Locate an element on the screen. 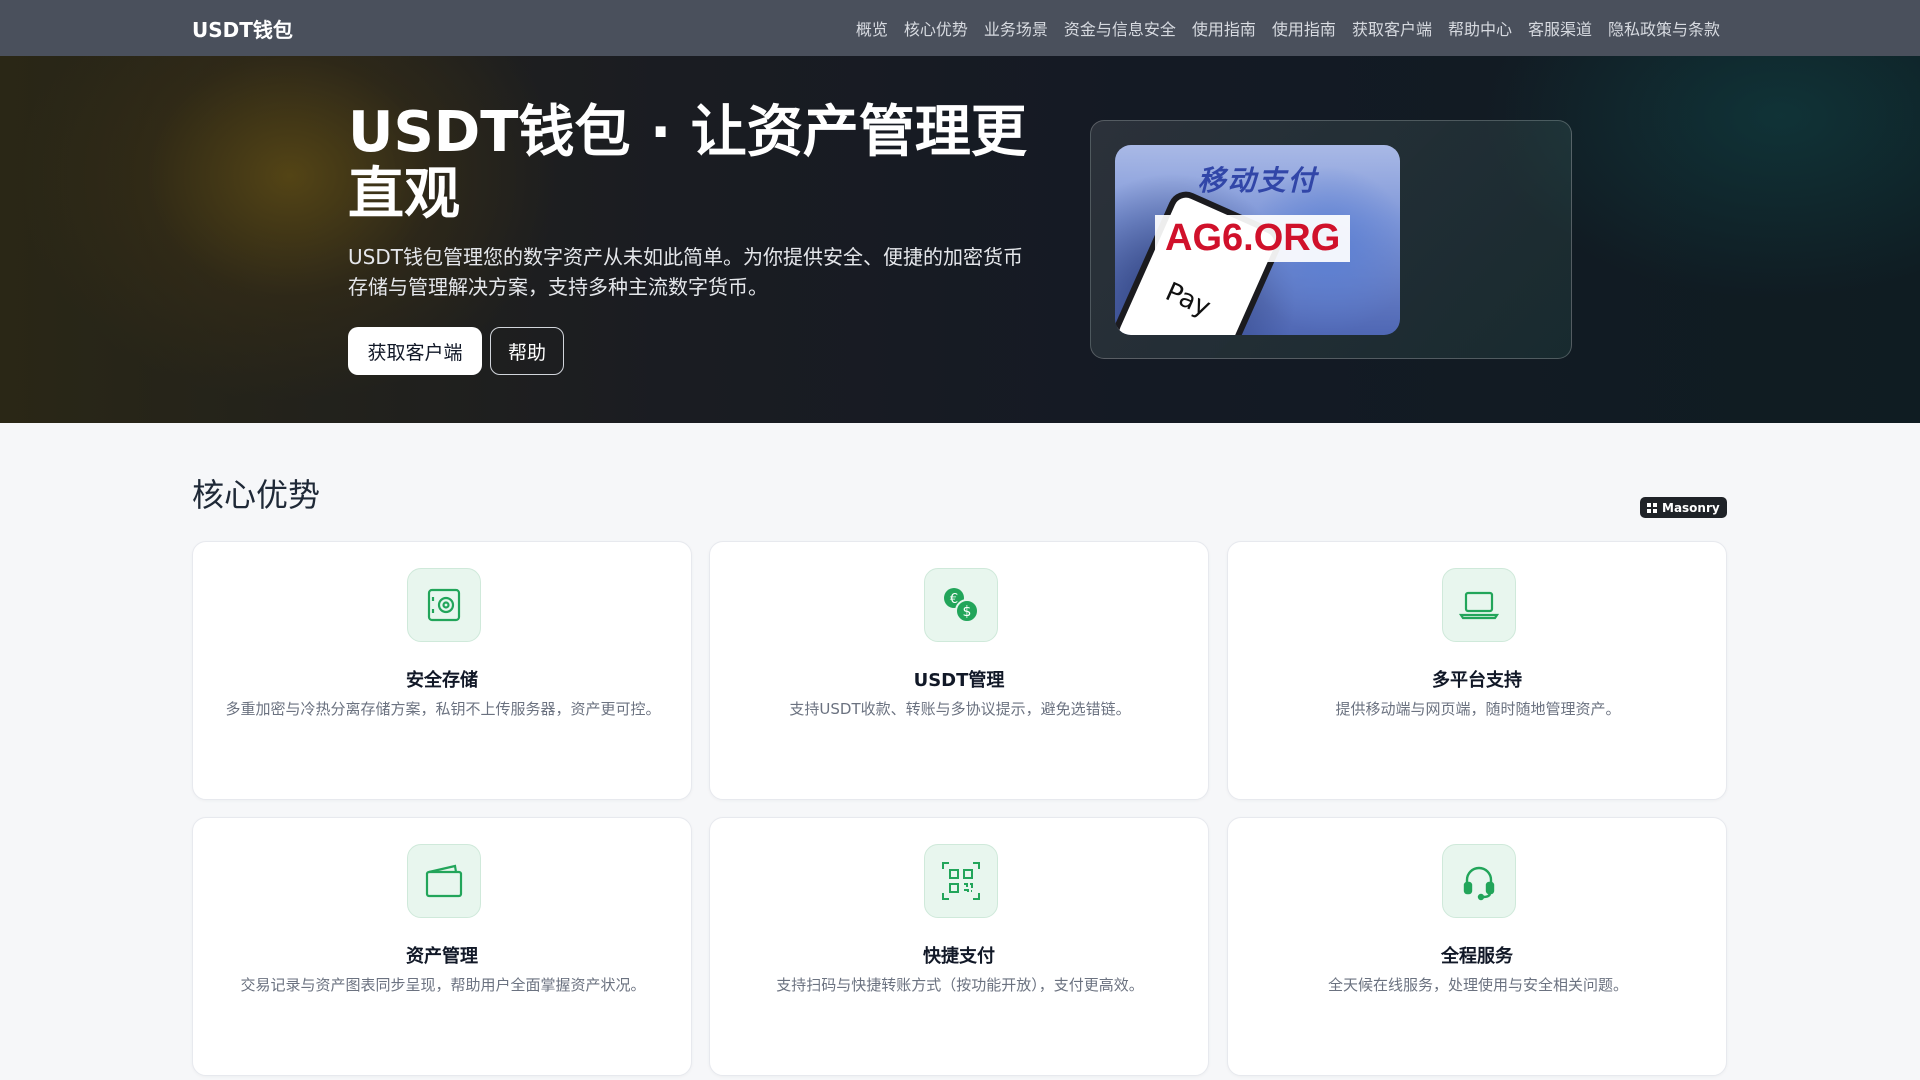 This screenshot has height=1080, width=1920. mobile-payment-image: 移动支付 Pay AG6.ORG is located at coordinates (1257, 240).